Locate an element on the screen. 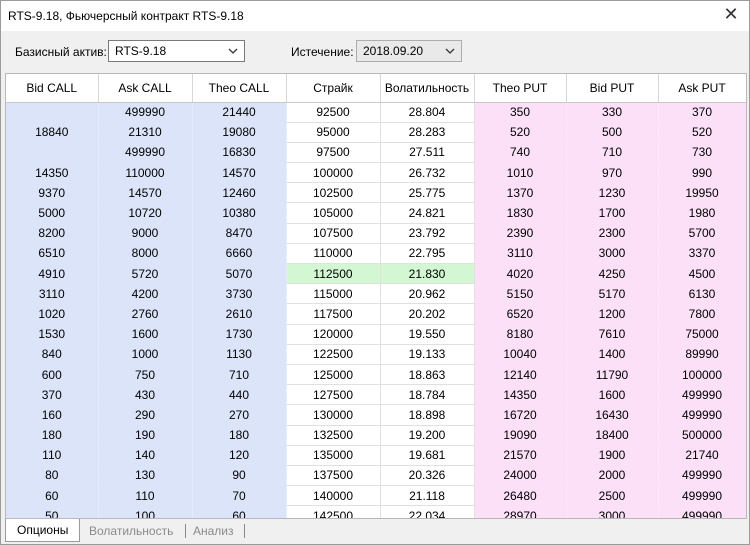 This screenshot has height=545, width=750. table-cell: 115000 is located at coordinates (333, 294).